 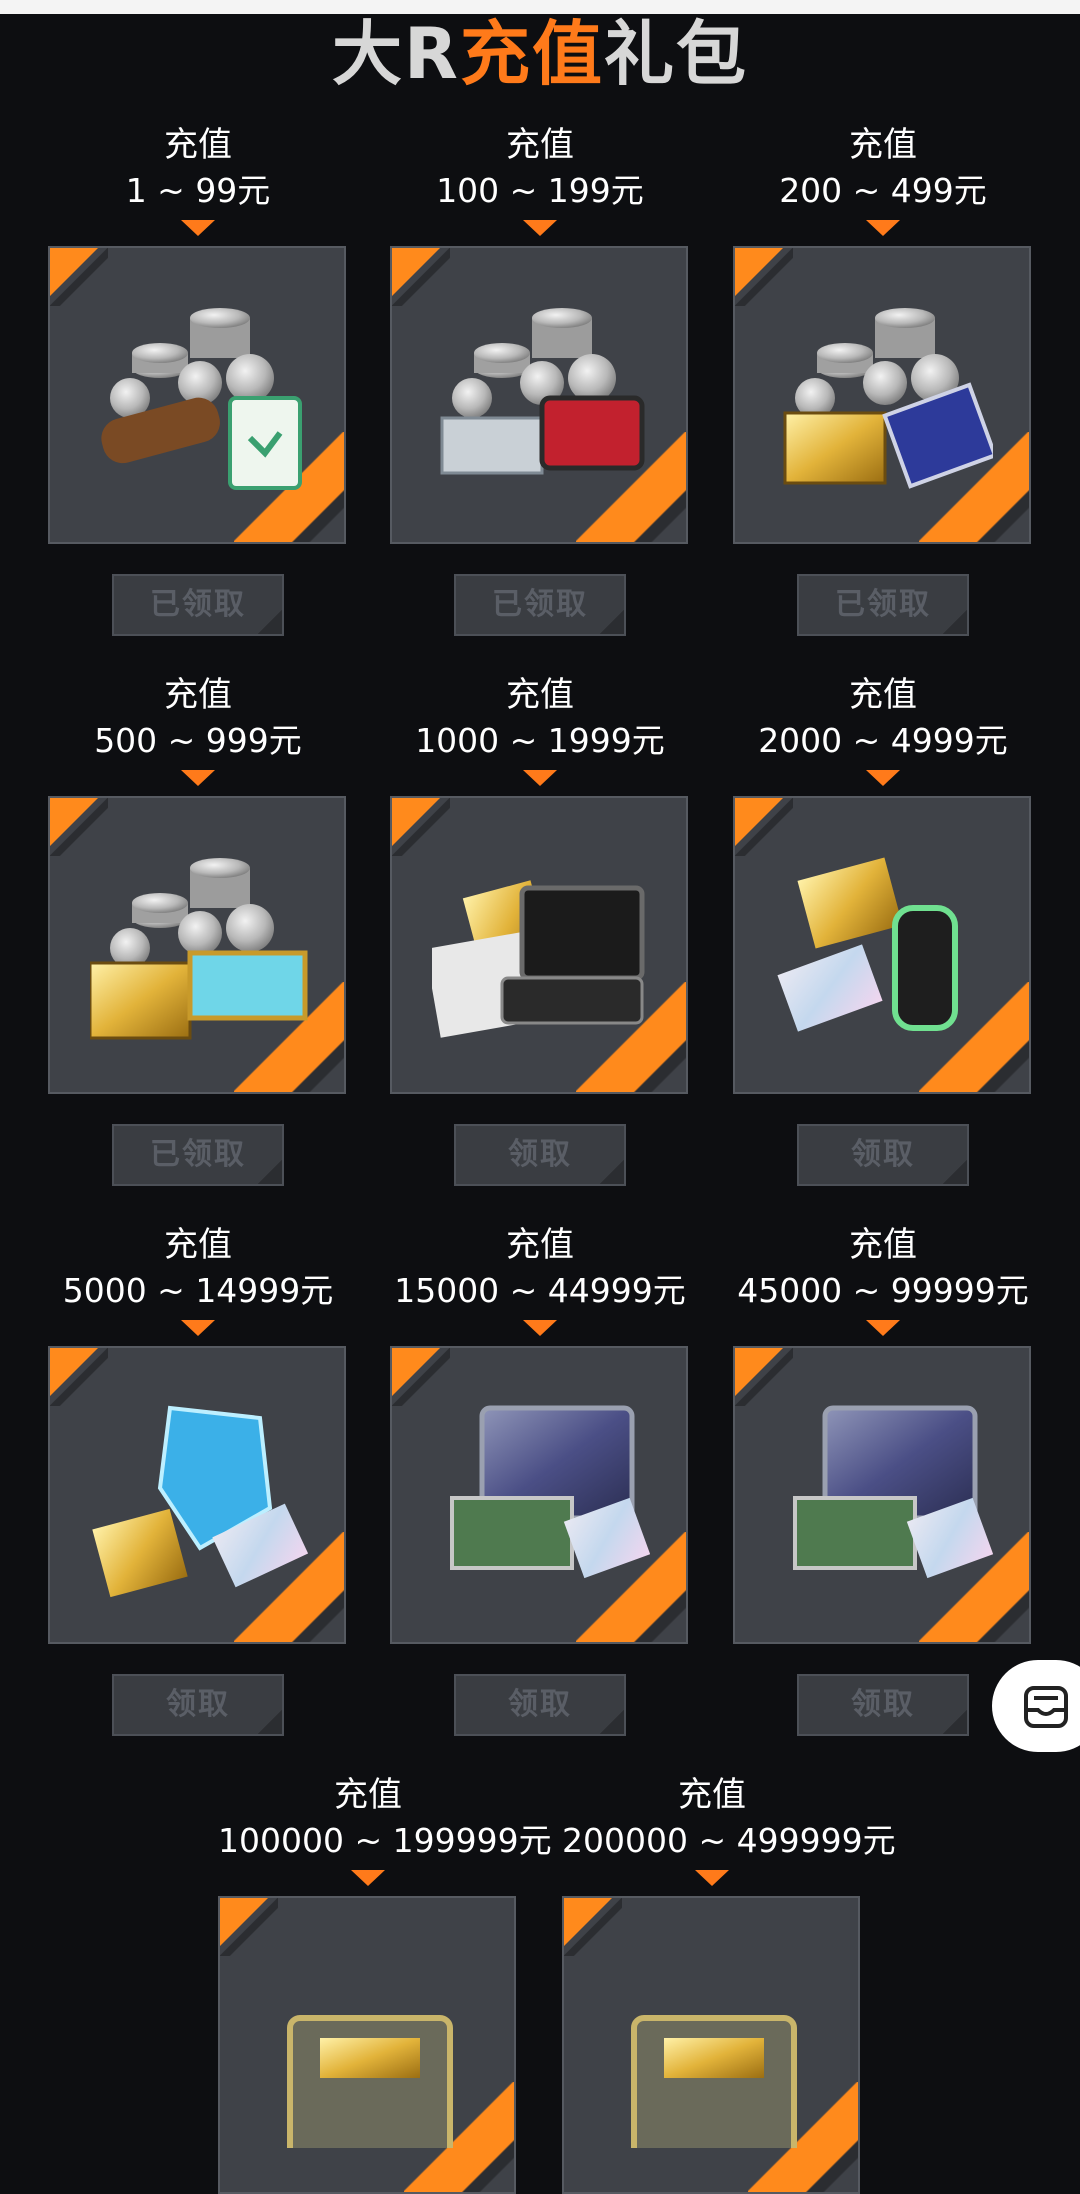 I want to click on tier-range: 200 ~ 499元, so click(x=883, y=190).